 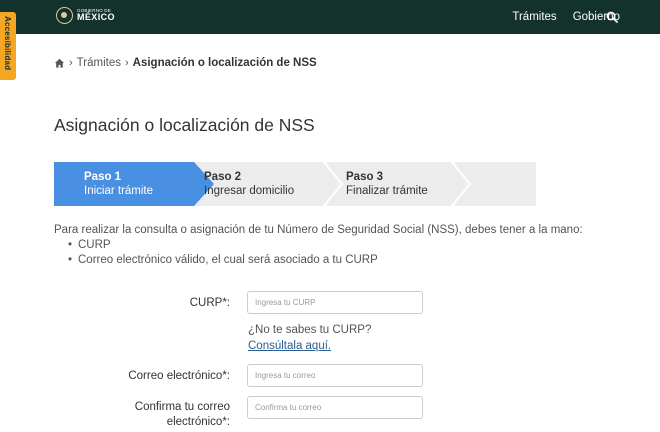 I want to click on confirm-email-input, so click(x=335, y=407).